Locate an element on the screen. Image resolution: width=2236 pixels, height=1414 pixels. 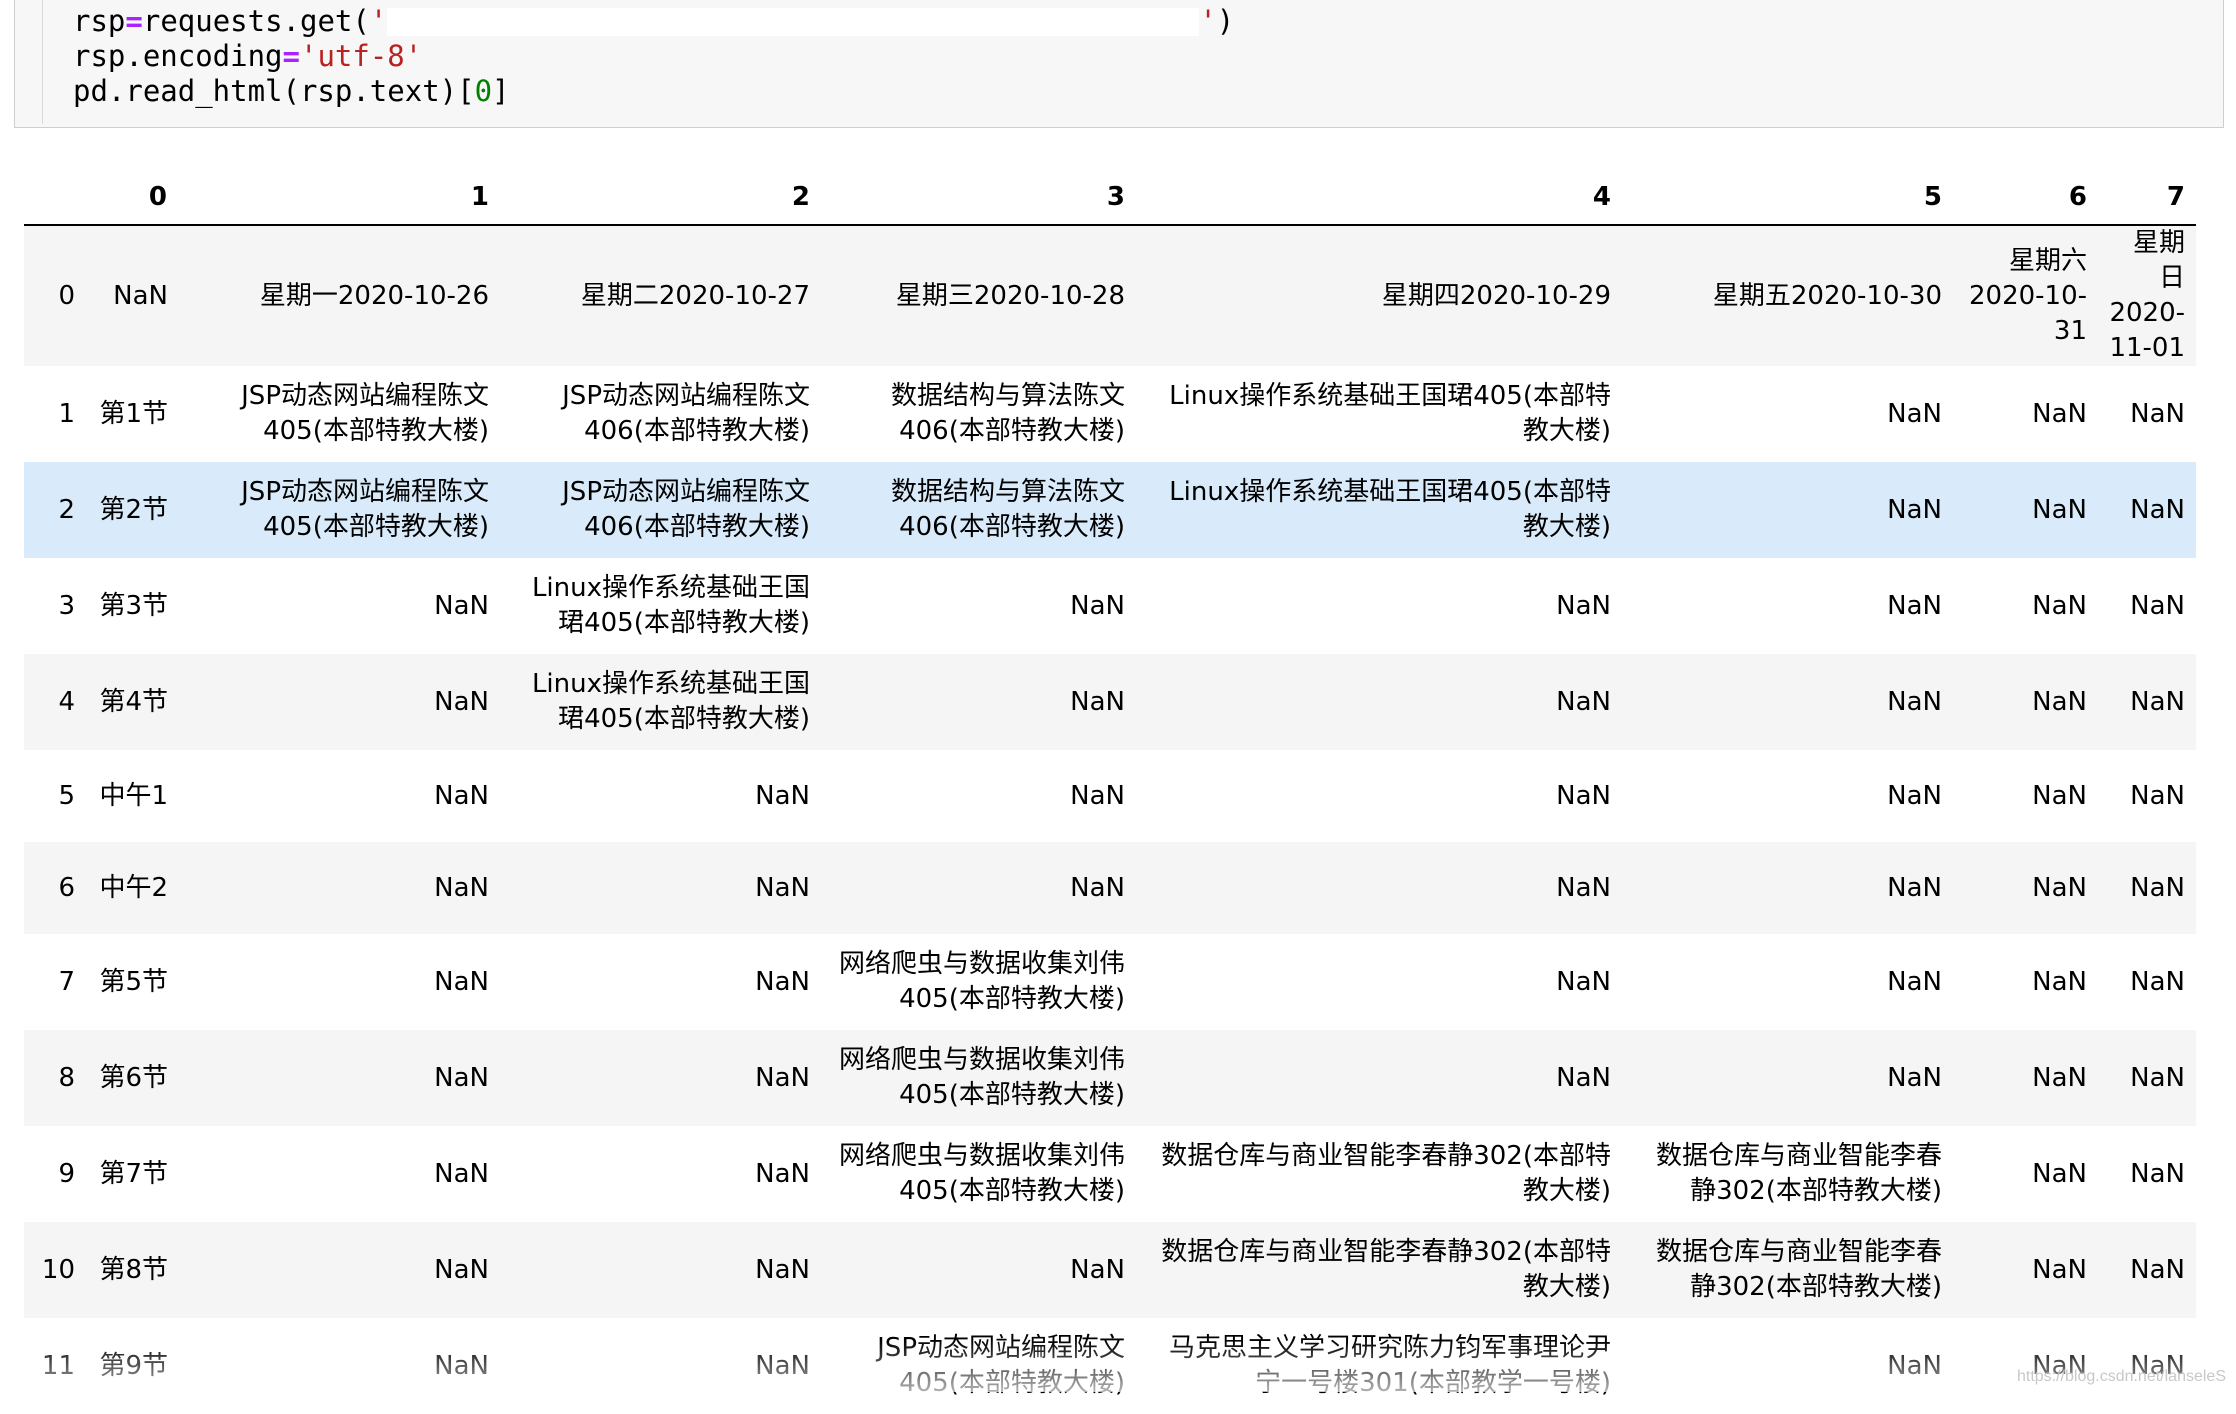
redacted-url is located at coordinates (793, 22).